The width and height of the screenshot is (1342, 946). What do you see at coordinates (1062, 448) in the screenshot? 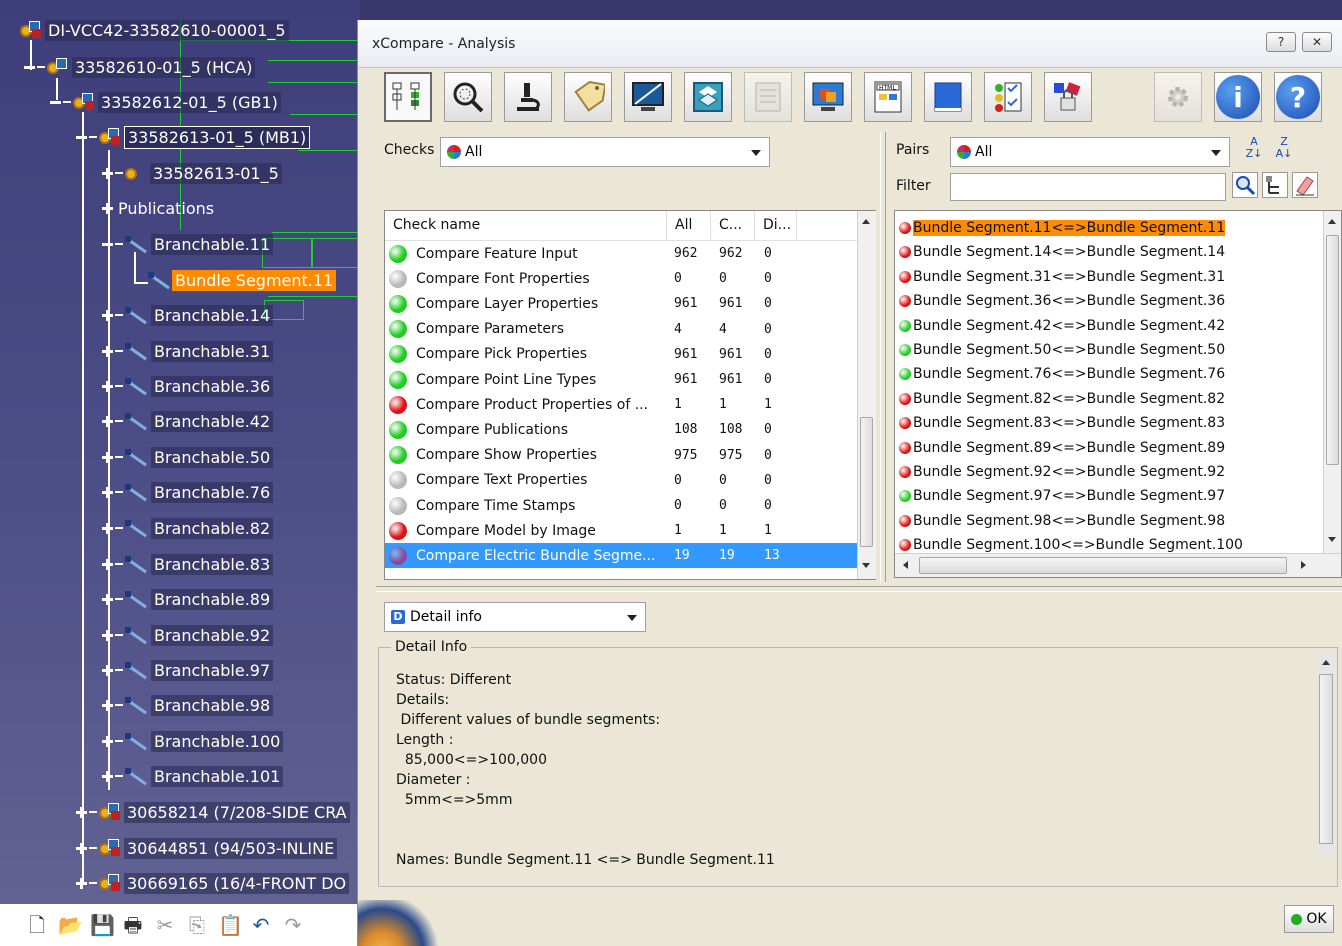
I see `pair-row: Bundle Segment.89<=>Bundle Segment.89` at bounding box center [1062, 448].